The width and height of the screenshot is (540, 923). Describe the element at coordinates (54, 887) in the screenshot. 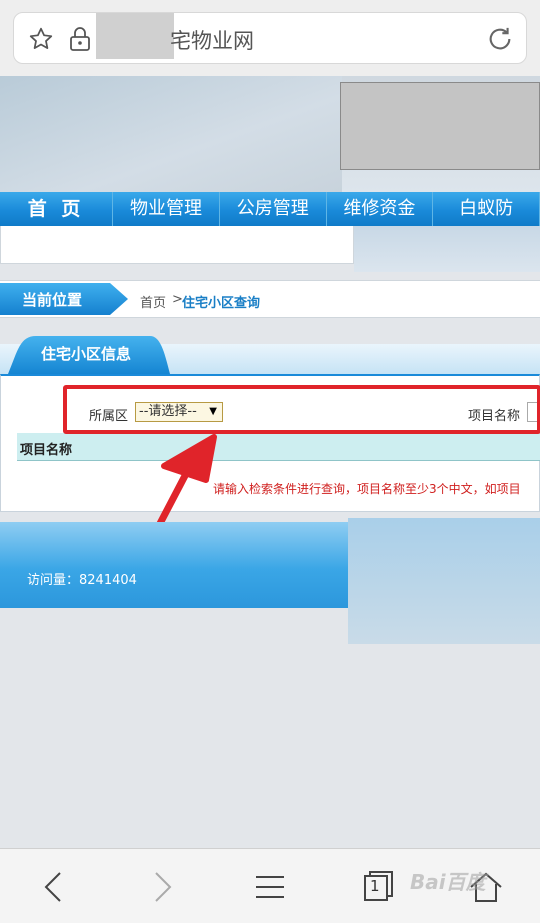

I see `back-icon` at that location.